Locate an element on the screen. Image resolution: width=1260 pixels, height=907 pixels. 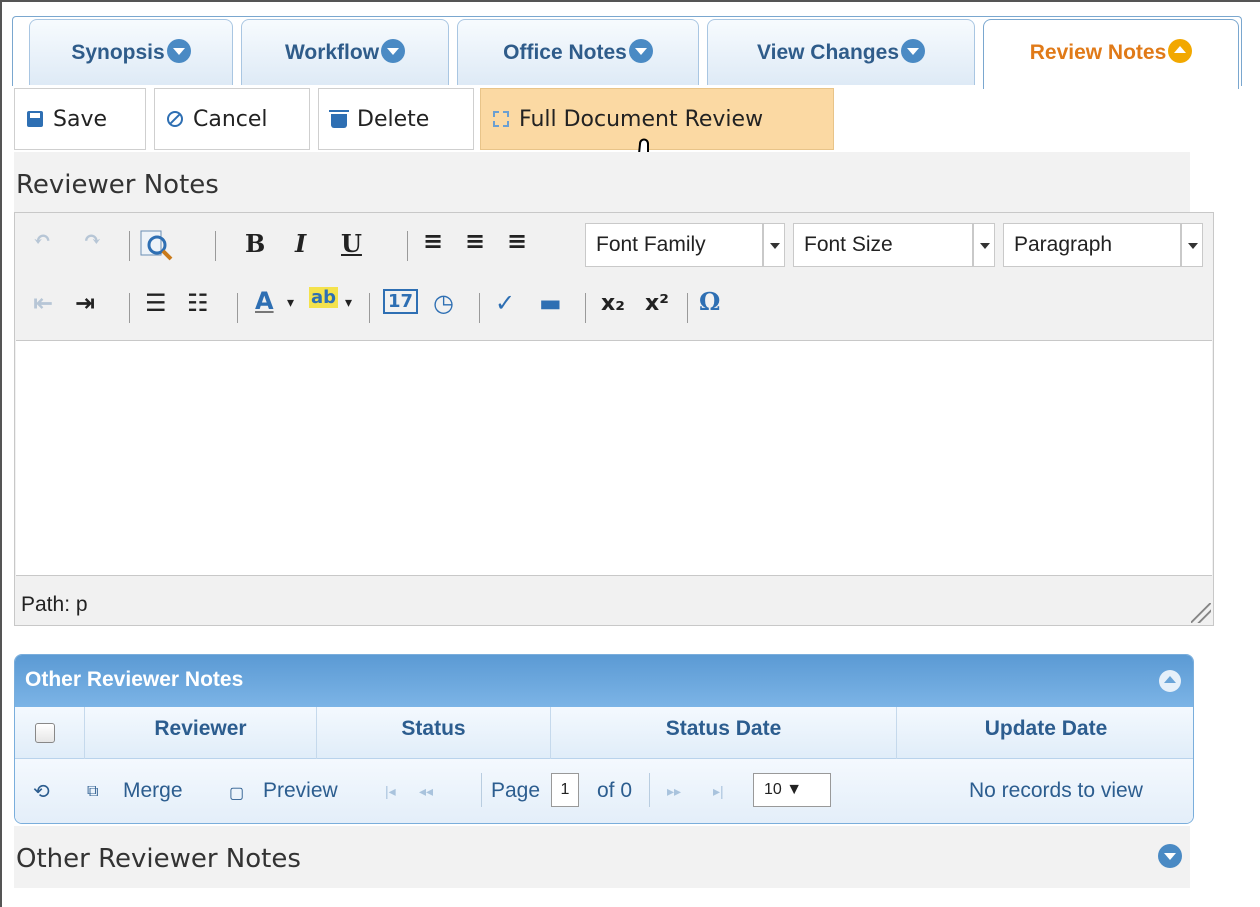
italic-icon: I is located at coordinates (300, 243).